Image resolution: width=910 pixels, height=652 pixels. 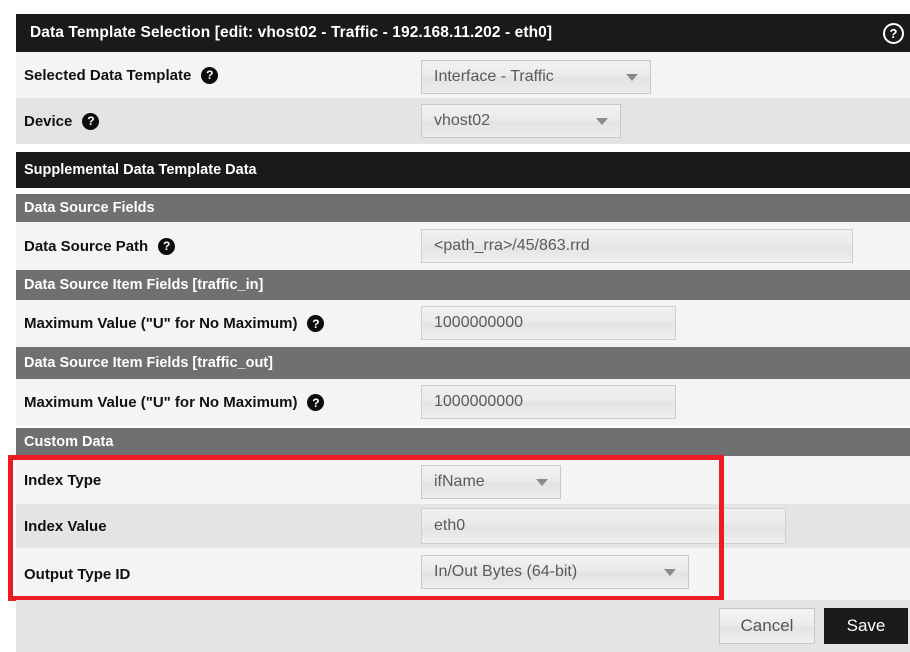 I want to click on section-supplemental-title: Supplemental Data Template Data, so click(x=140, y=170).